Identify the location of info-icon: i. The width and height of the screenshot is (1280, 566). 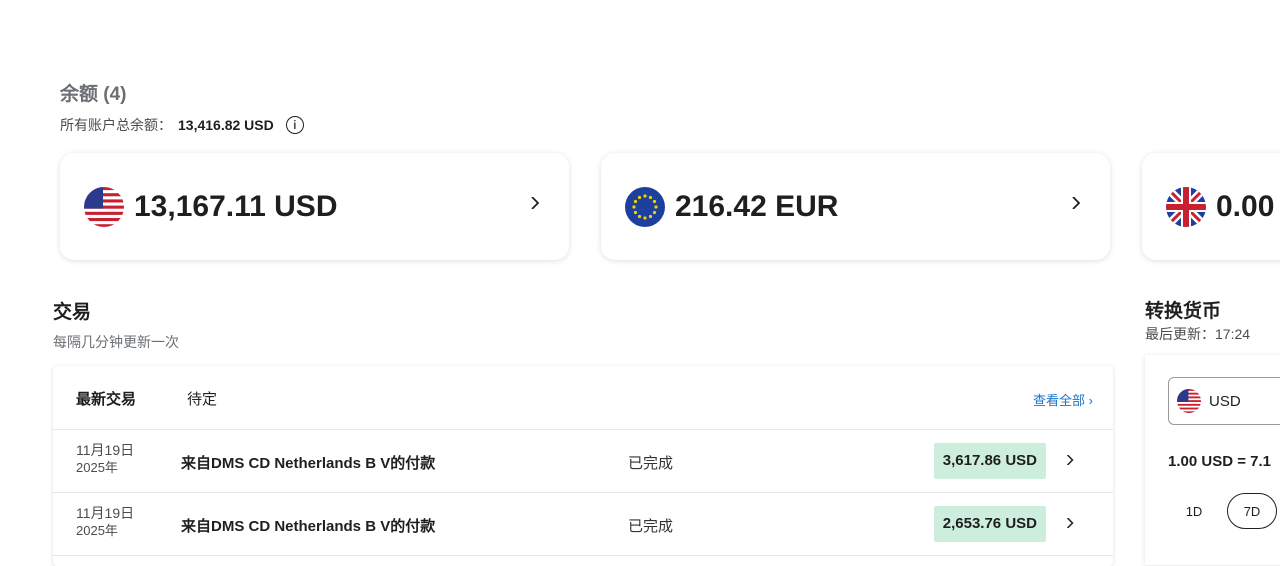
(294, 125).